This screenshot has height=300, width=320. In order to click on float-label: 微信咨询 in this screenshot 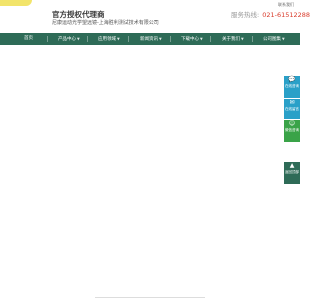, I will do `click(292, 130)`.